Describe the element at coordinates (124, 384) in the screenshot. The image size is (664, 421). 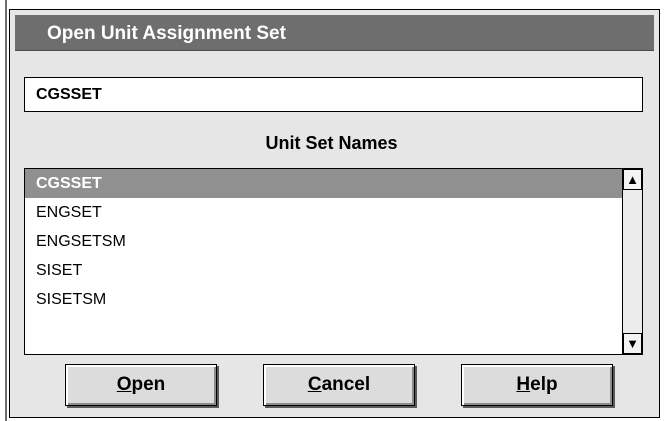
I see `open-mnemonic: O` at that location.